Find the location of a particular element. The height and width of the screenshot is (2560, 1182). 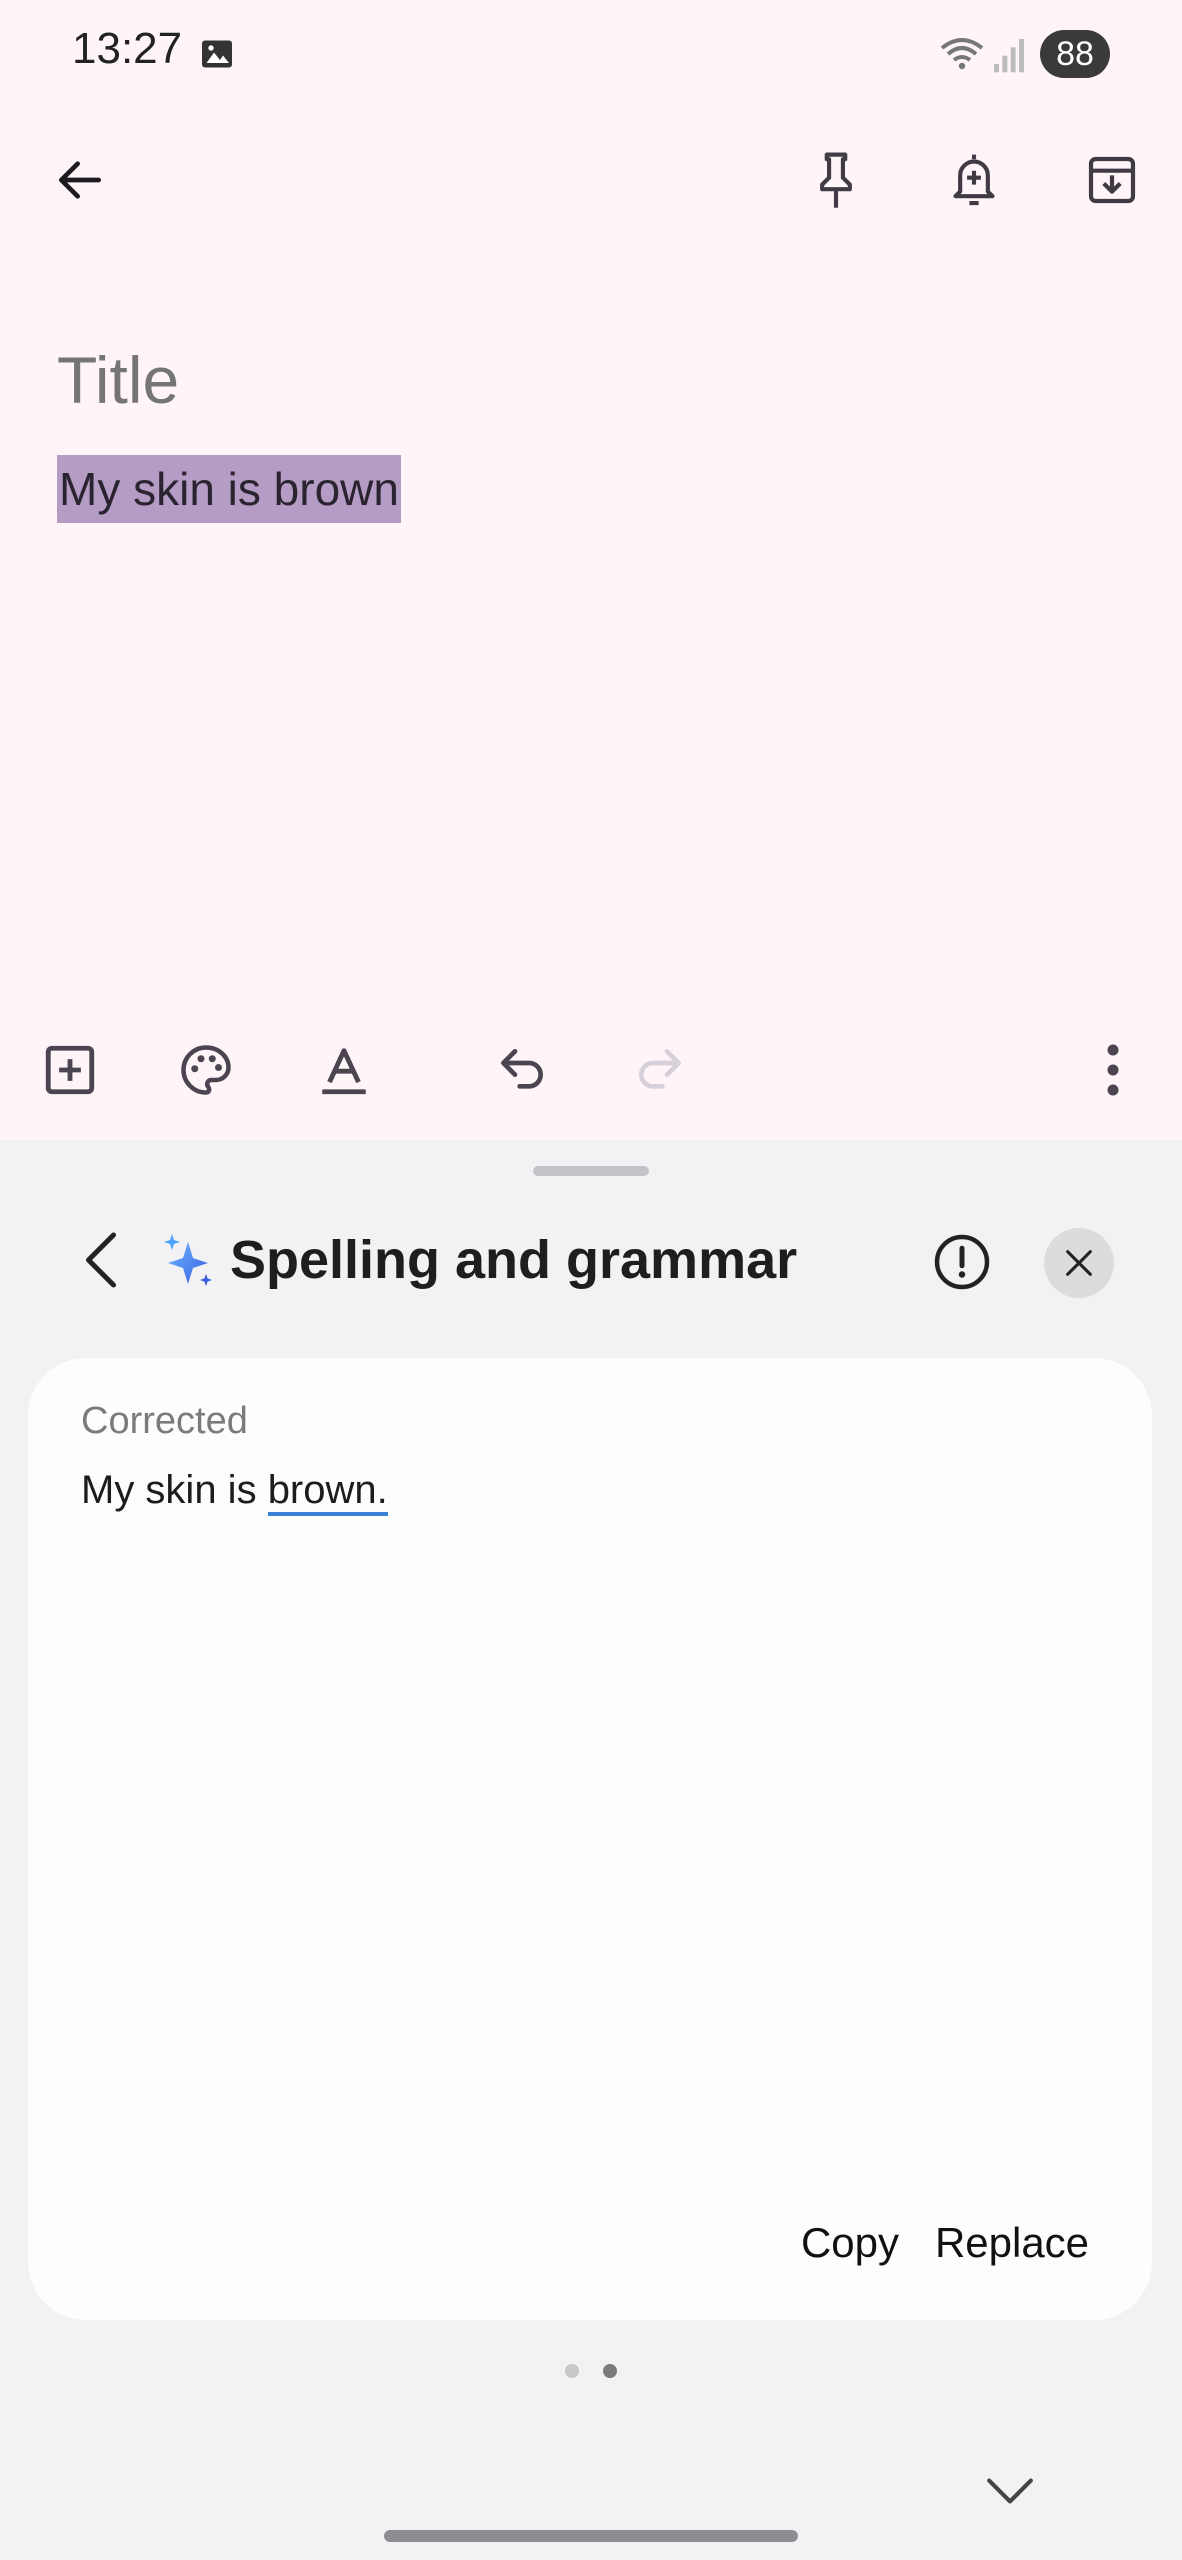

reminder-button is located at coordinates (974, 180).